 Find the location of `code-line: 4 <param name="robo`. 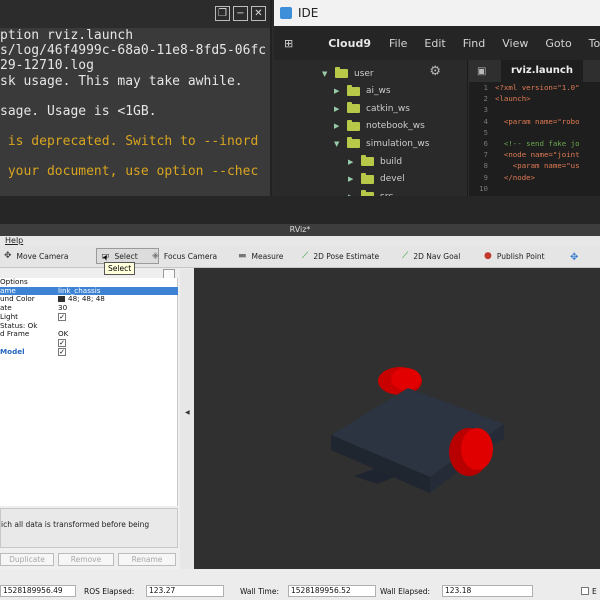

code-line: 4 <param name="robo is located at coordinates (534, 121).